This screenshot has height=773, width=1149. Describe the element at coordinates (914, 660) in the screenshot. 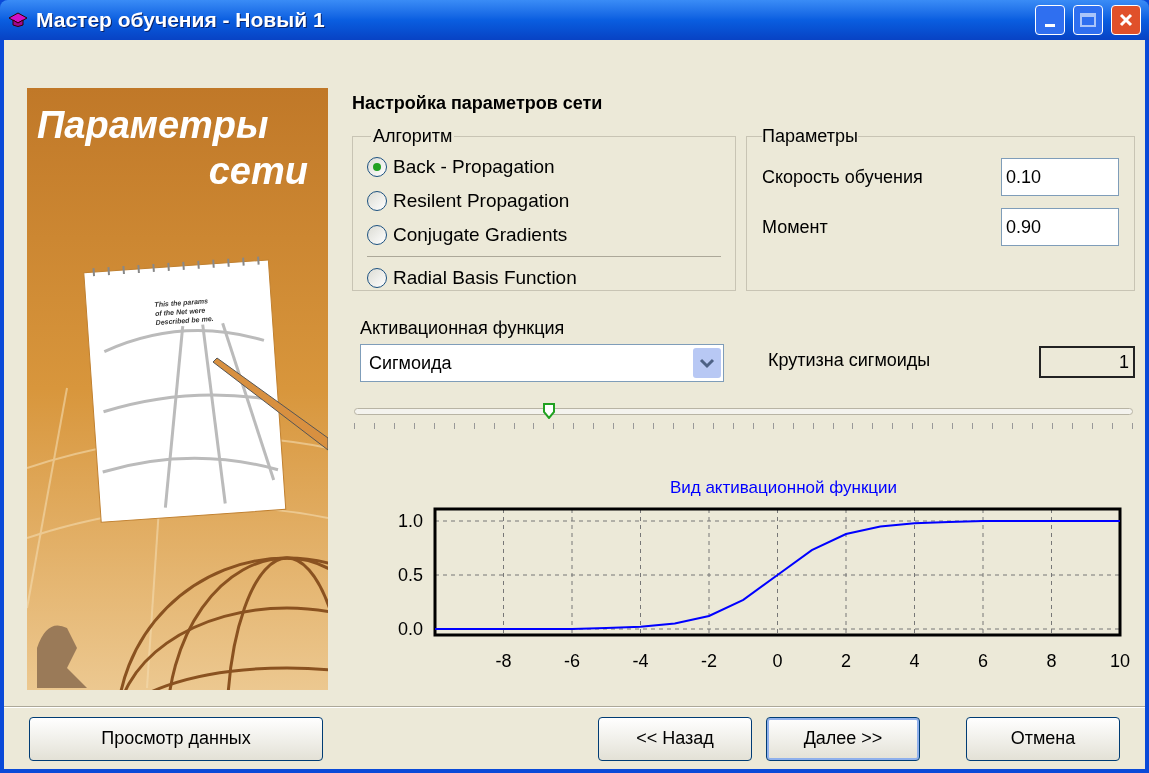

I see `x-tick-label: 4` at that location.